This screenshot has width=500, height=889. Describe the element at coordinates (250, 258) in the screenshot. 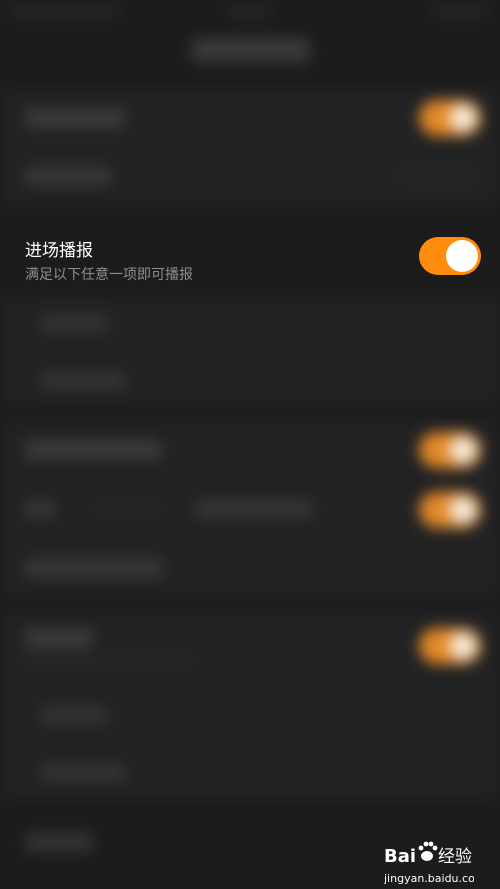

I see `entry-broadcast-setting-row: 进场播报 满足以下任意一项即可播报` at that location.